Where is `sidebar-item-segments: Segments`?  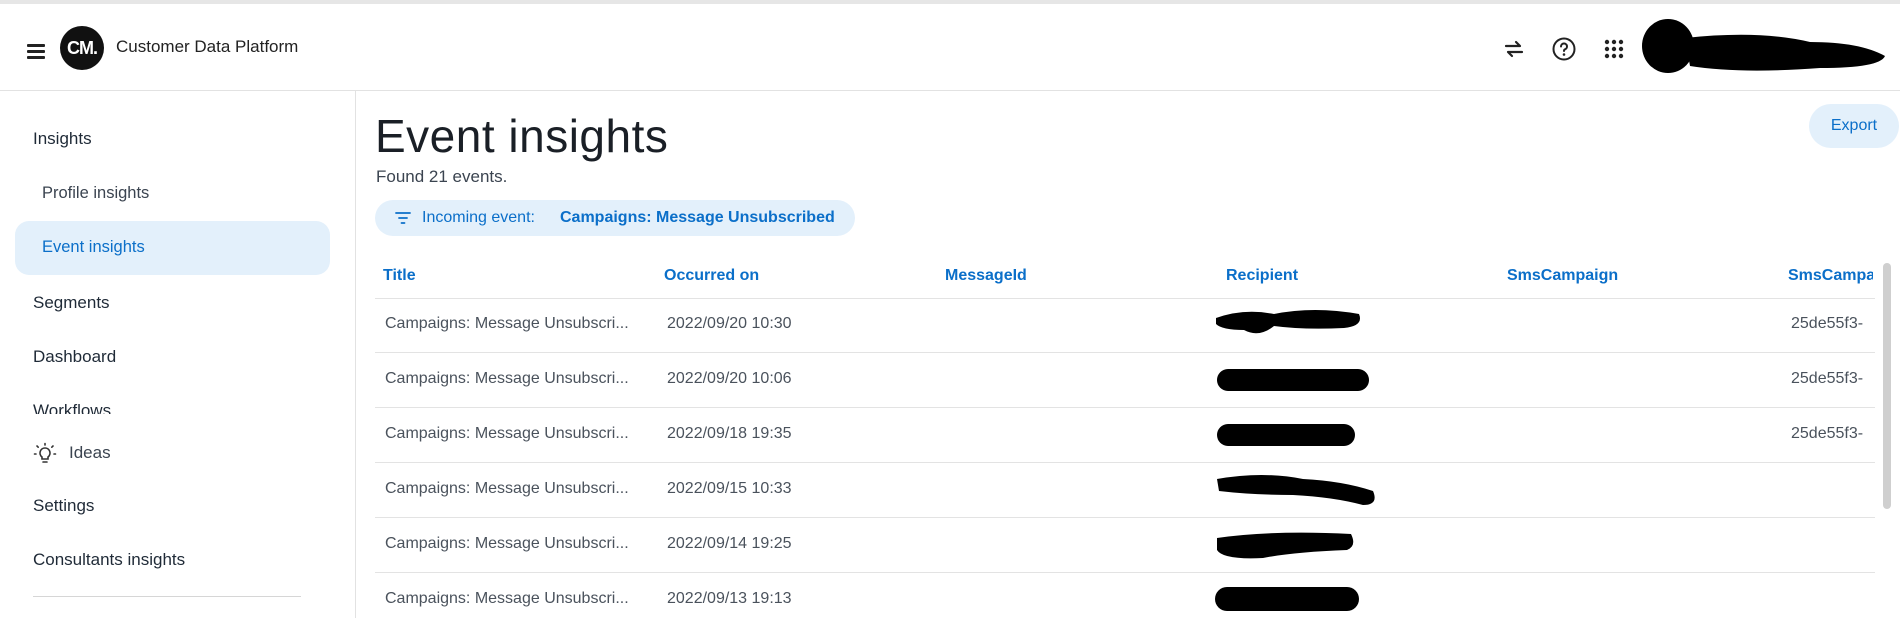
sidebar-item-segments: Segments is located at coordinates (71, 303).